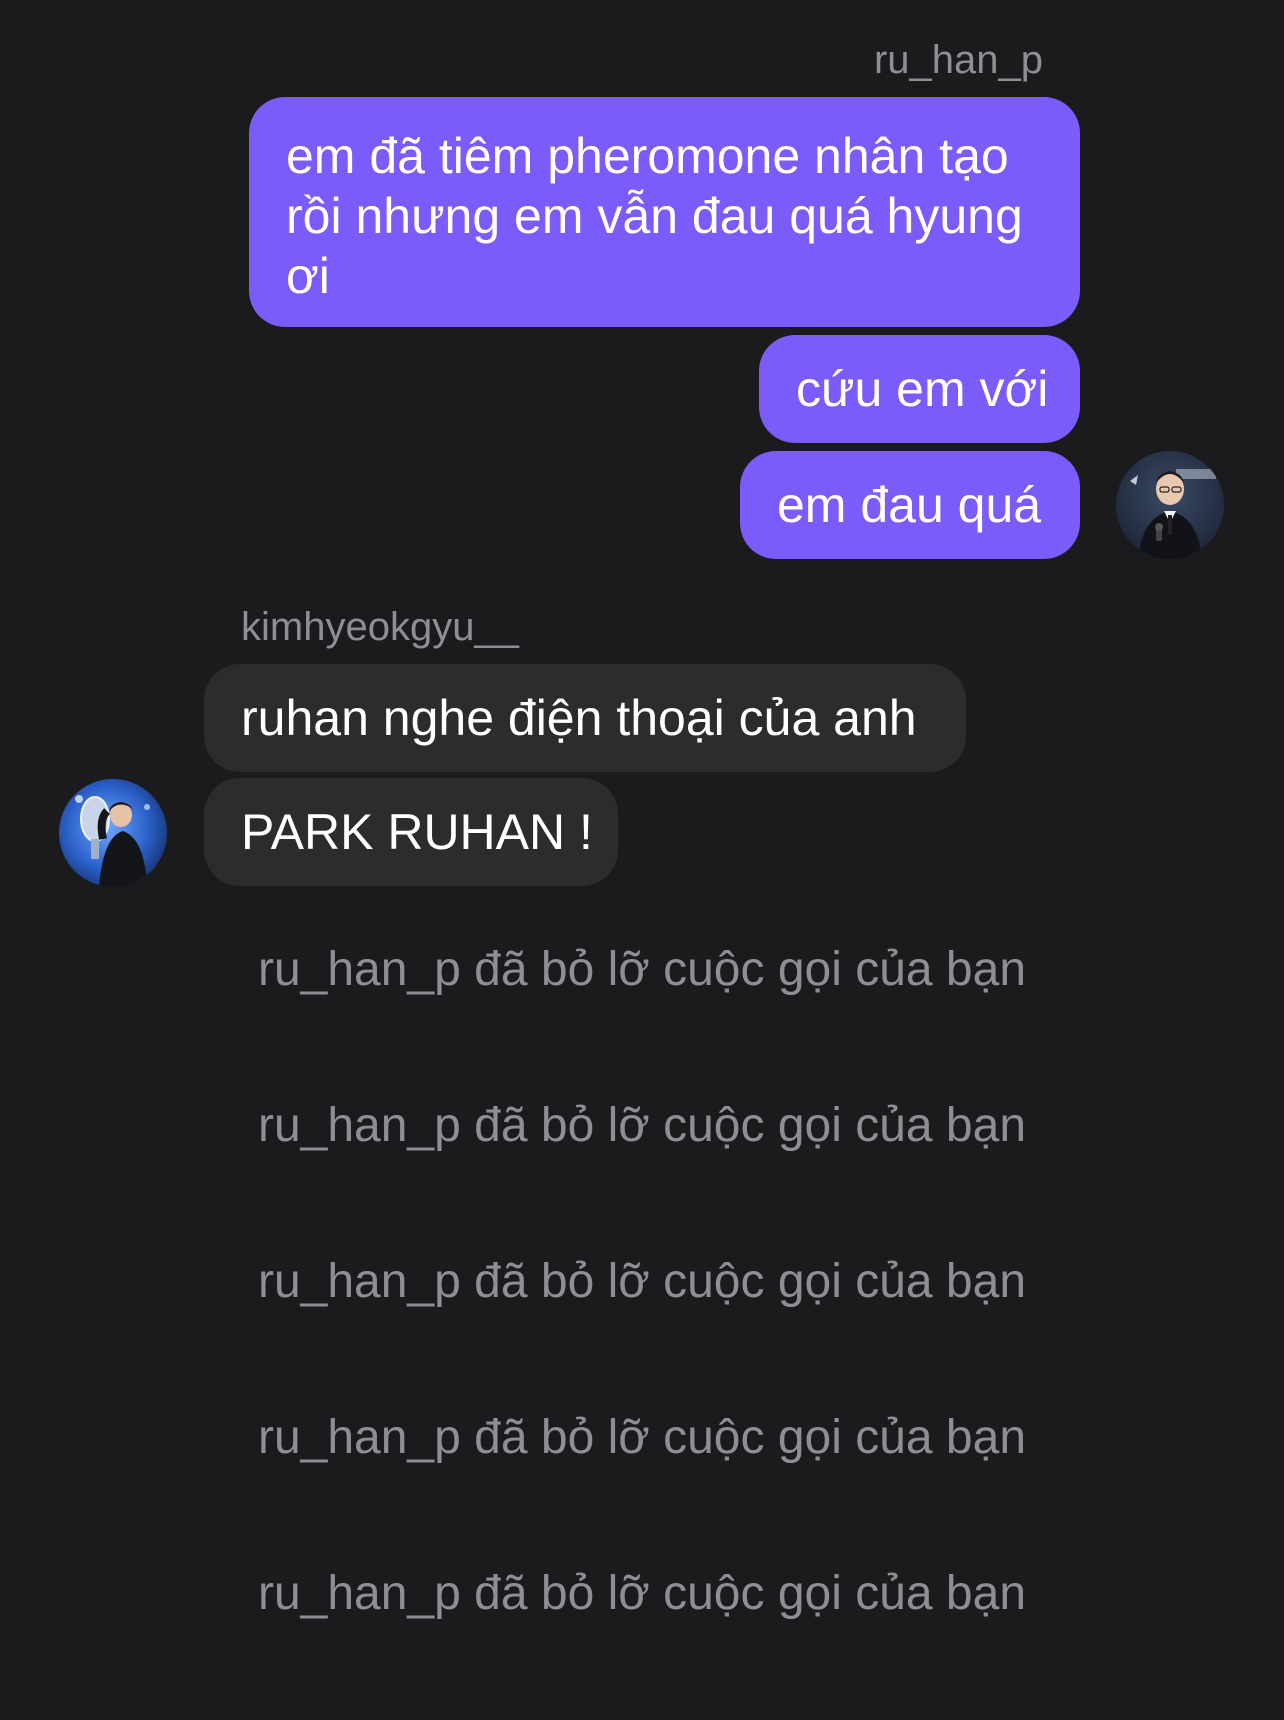 The image size is (1284, 1720). Describe the element at coordinates (647, 156) in the screenshot. I see `message-line: em đã tiêm pheromone nhân tạo` at that location.